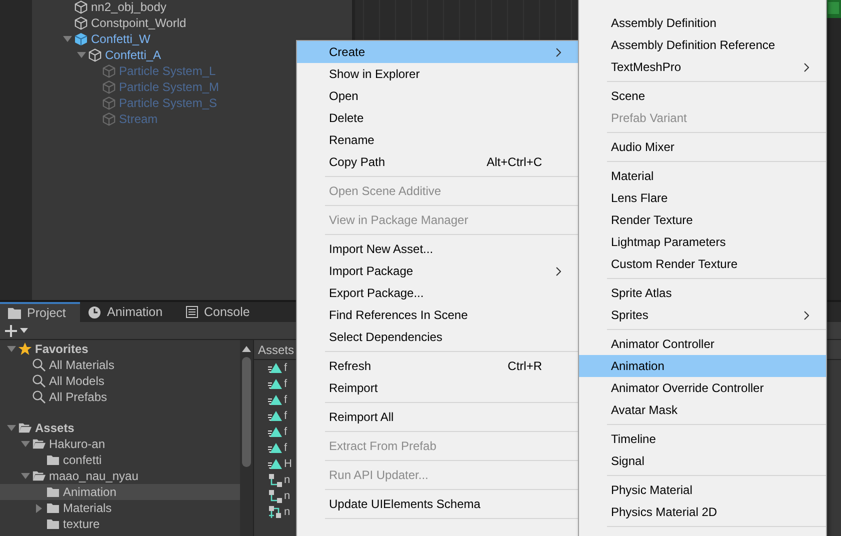  Describe the element at coordinates (702, 512) in the screenshot. I see `menu-item: Physics Material 2D` at that location.